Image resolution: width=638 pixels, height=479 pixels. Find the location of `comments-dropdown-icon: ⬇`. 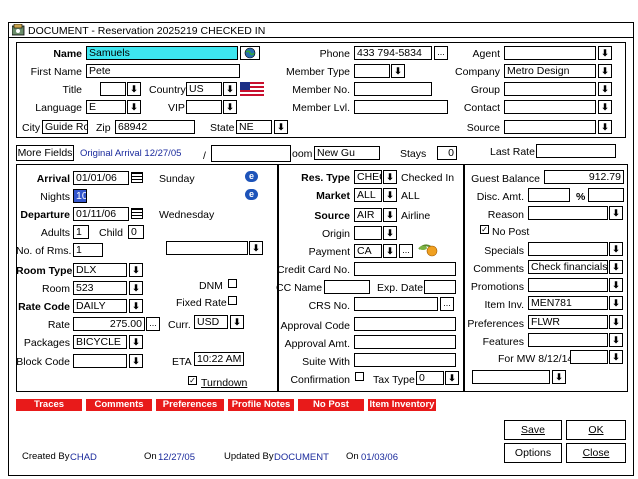

comments-dropdown-icon: ⬇ is located at coordinates (616, 267).